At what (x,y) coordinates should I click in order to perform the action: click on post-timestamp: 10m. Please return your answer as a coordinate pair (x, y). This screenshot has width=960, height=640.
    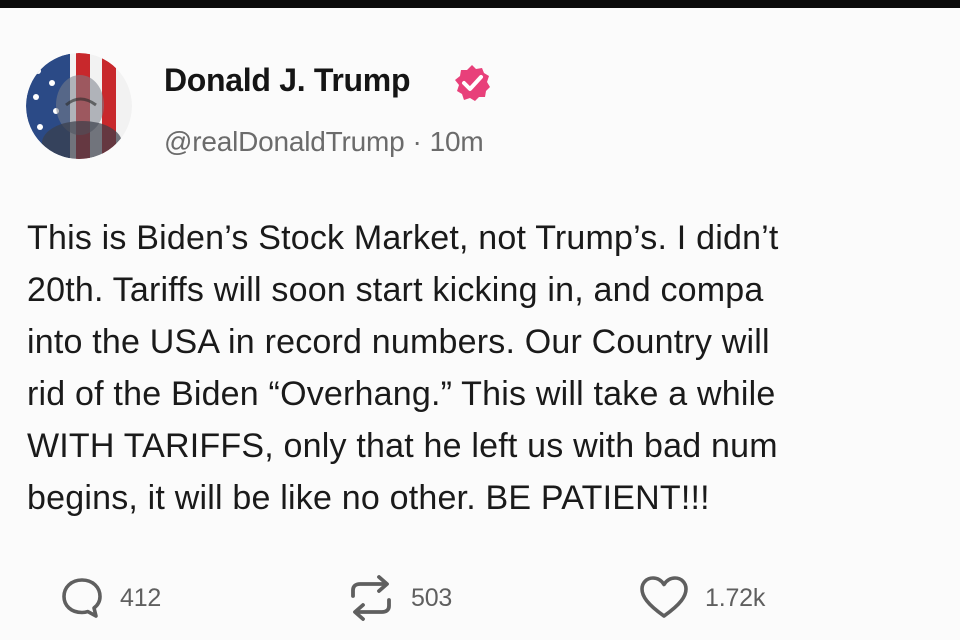
    Looking at the image, I should click on (457, 141).